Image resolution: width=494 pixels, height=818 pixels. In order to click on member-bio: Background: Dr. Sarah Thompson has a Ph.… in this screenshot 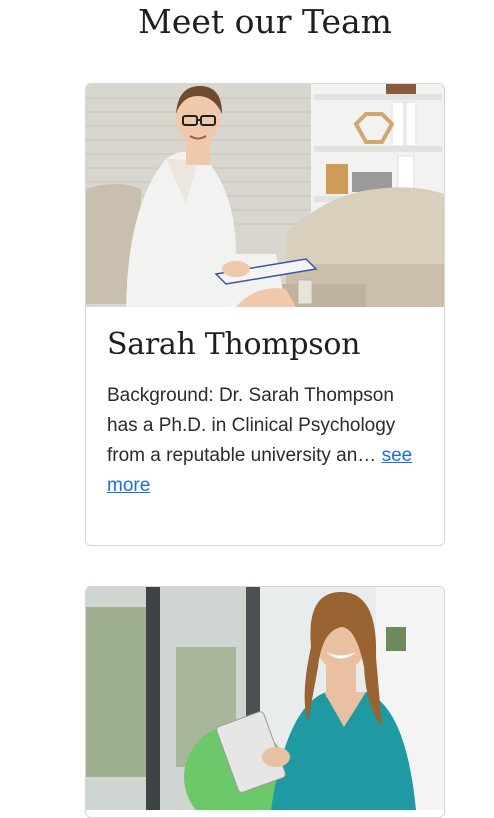, I will do `click(264, 441)`.